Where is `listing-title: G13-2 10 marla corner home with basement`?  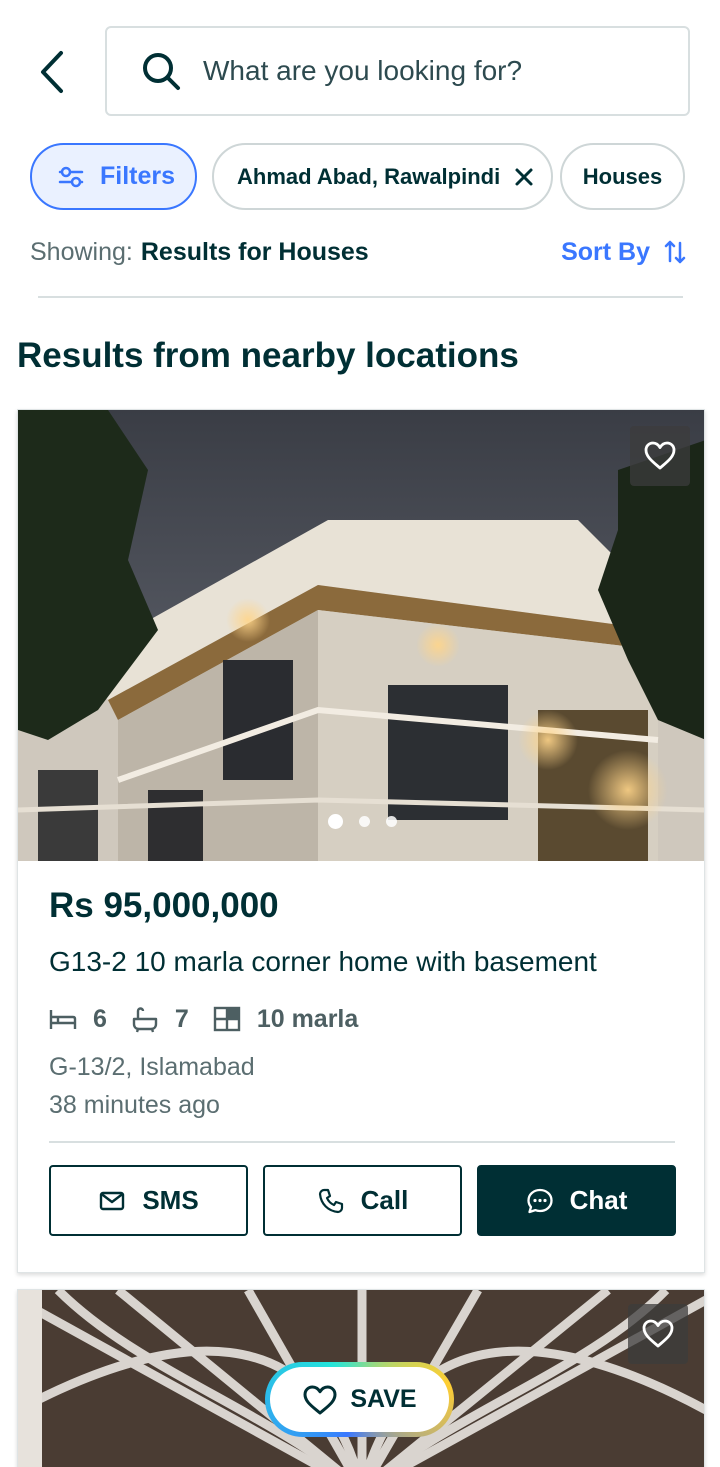 listing-title: G13-2 10 marla corner home with basement is located at coordinates (323, 962).